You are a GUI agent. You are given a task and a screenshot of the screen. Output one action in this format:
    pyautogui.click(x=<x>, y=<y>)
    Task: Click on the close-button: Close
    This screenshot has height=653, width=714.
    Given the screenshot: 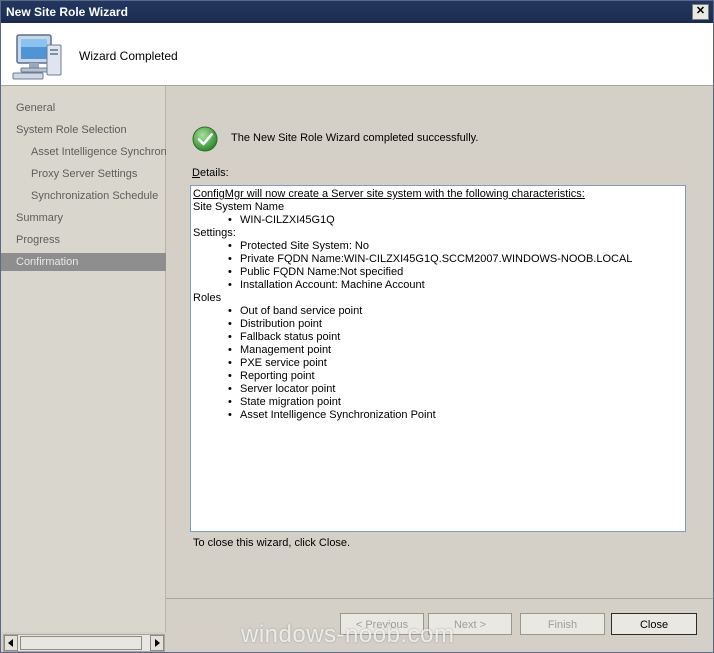 What is the action you would take?
    pyautogui.click(x=654, y=624)
    